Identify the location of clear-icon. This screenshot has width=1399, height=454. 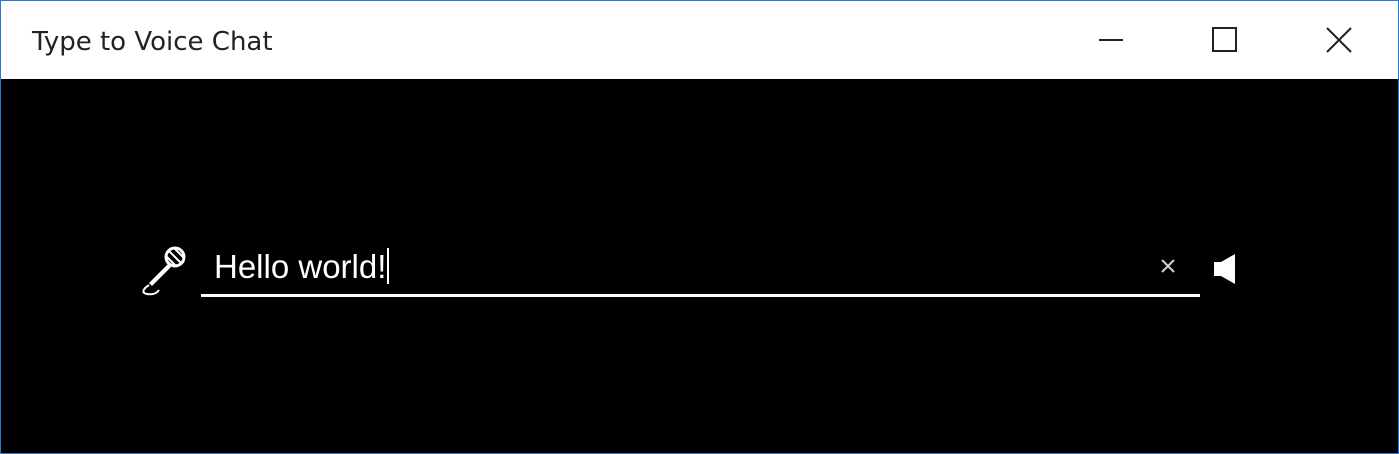
(1168, 266).